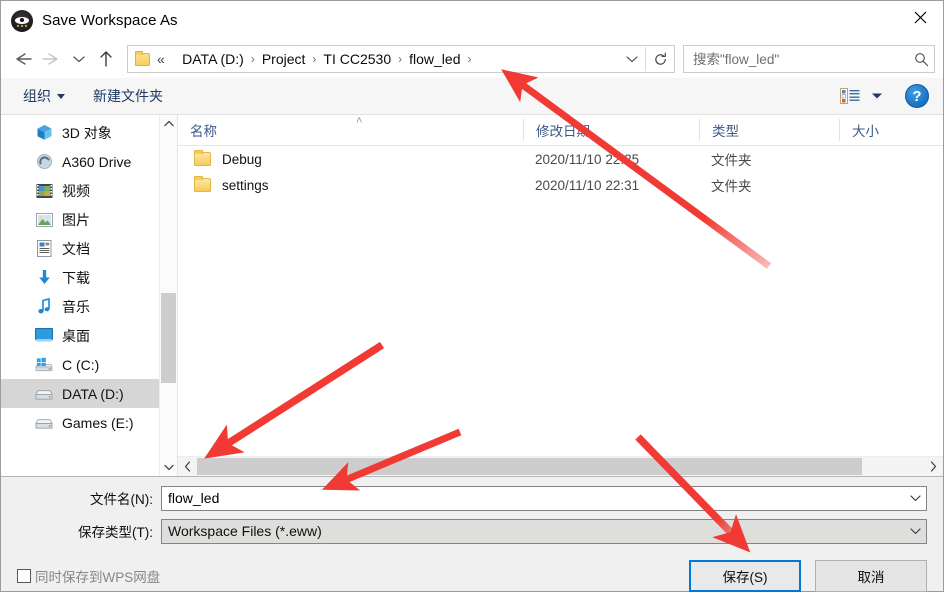 This screenshot has width=944, height=593. What do you see at coordinates (472, 20) in the screenshot?
I see `title-bar: Save Workspace As` at bounding box center [472, 20].